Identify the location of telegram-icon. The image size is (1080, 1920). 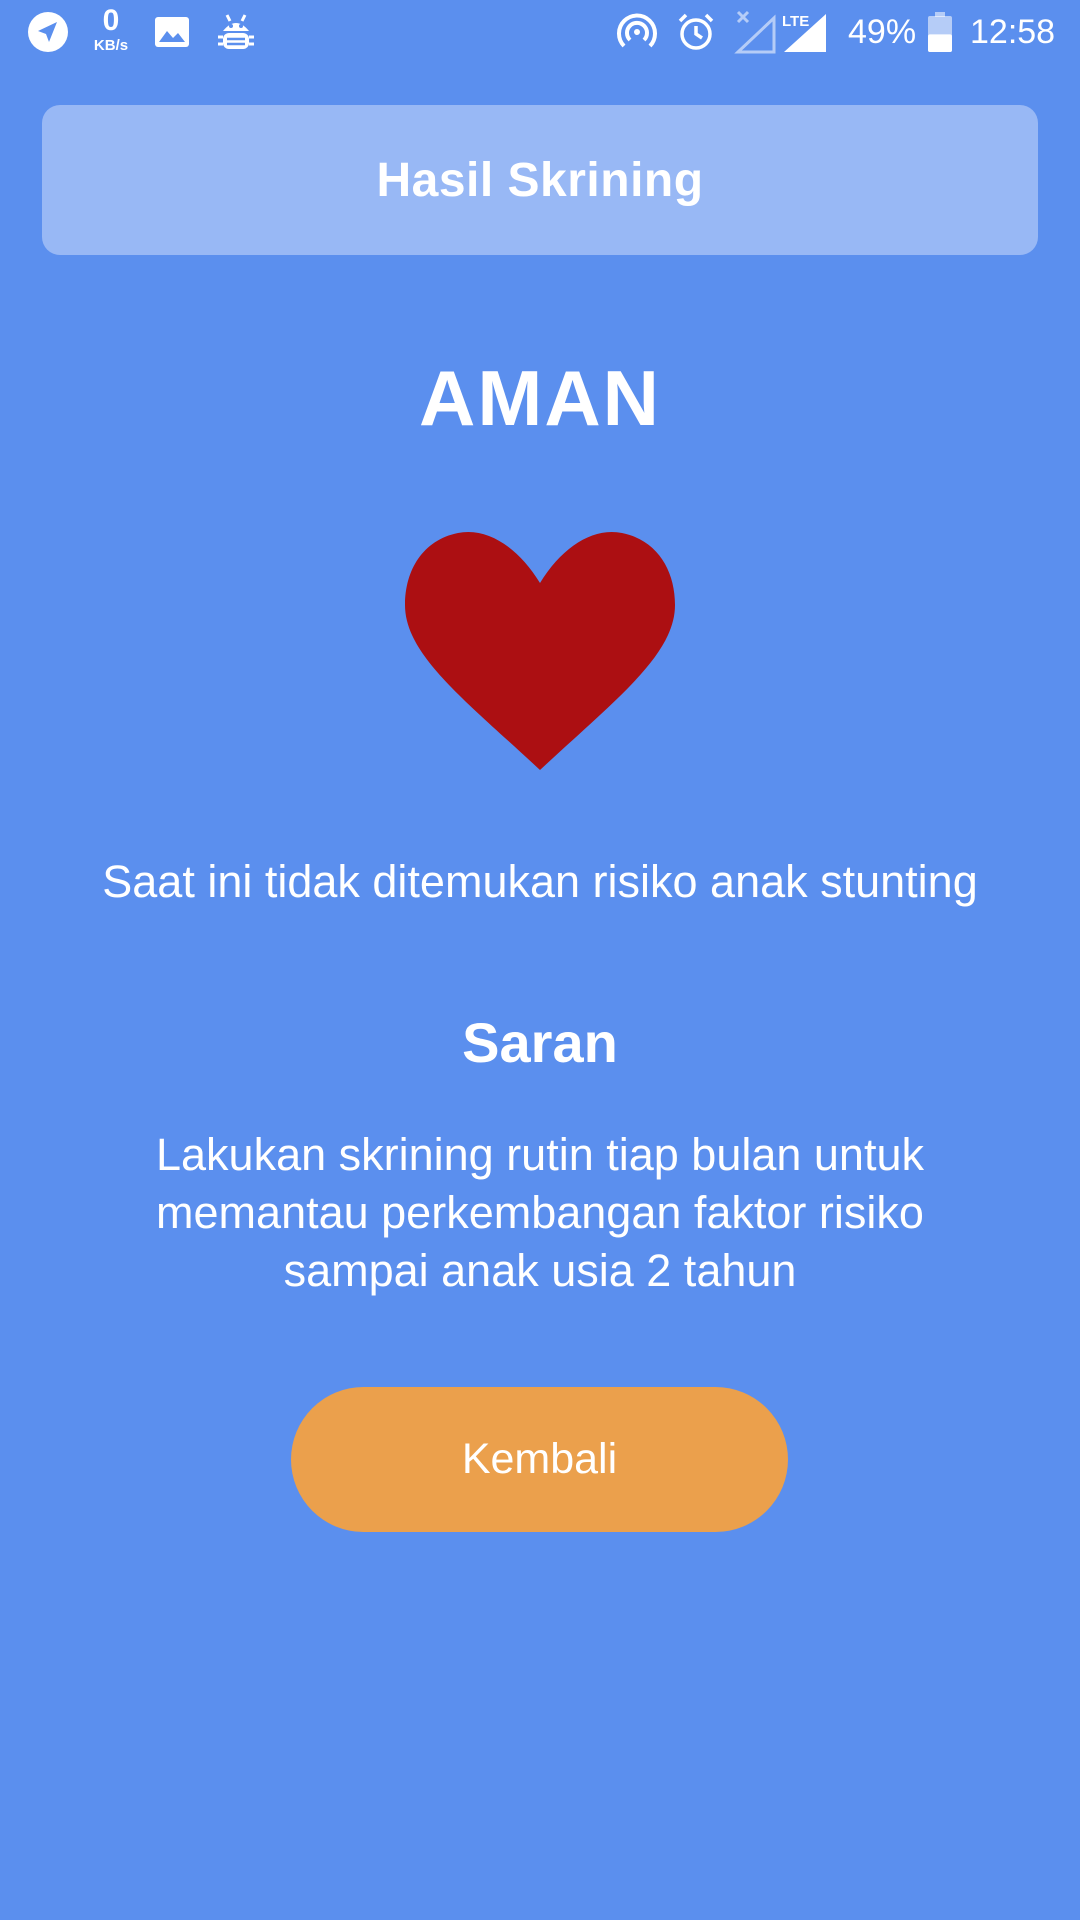
(48, 32).